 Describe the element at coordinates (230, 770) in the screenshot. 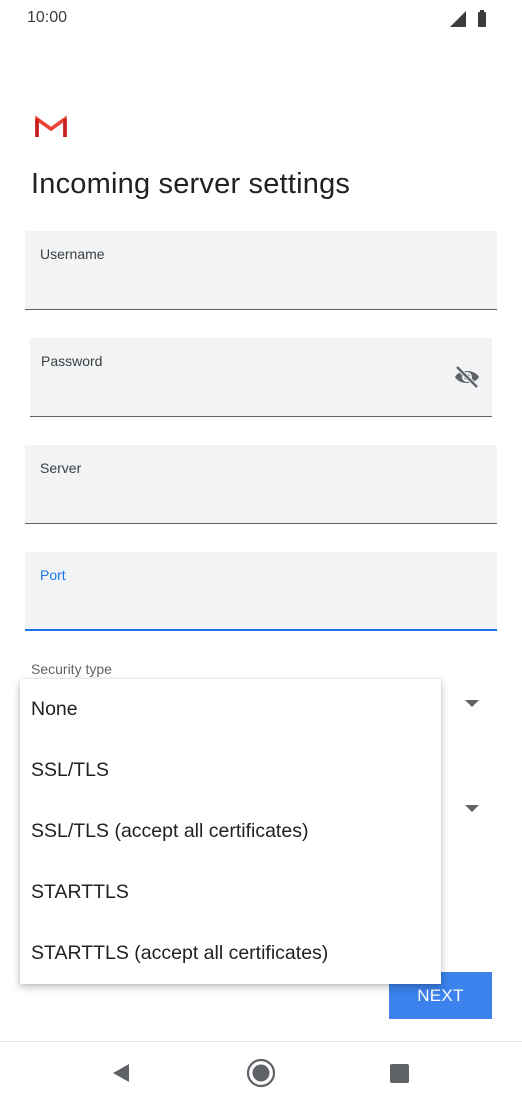

I see `dropdown-option-ssl-tls: SSL/TLS` at that location.